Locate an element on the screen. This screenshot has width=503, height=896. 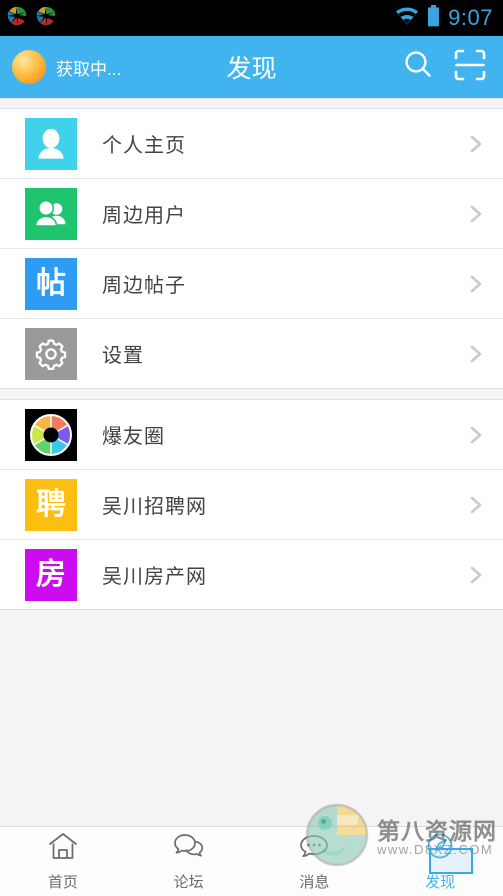
chat-bubbles-icon is located at coordinates (189, 848).